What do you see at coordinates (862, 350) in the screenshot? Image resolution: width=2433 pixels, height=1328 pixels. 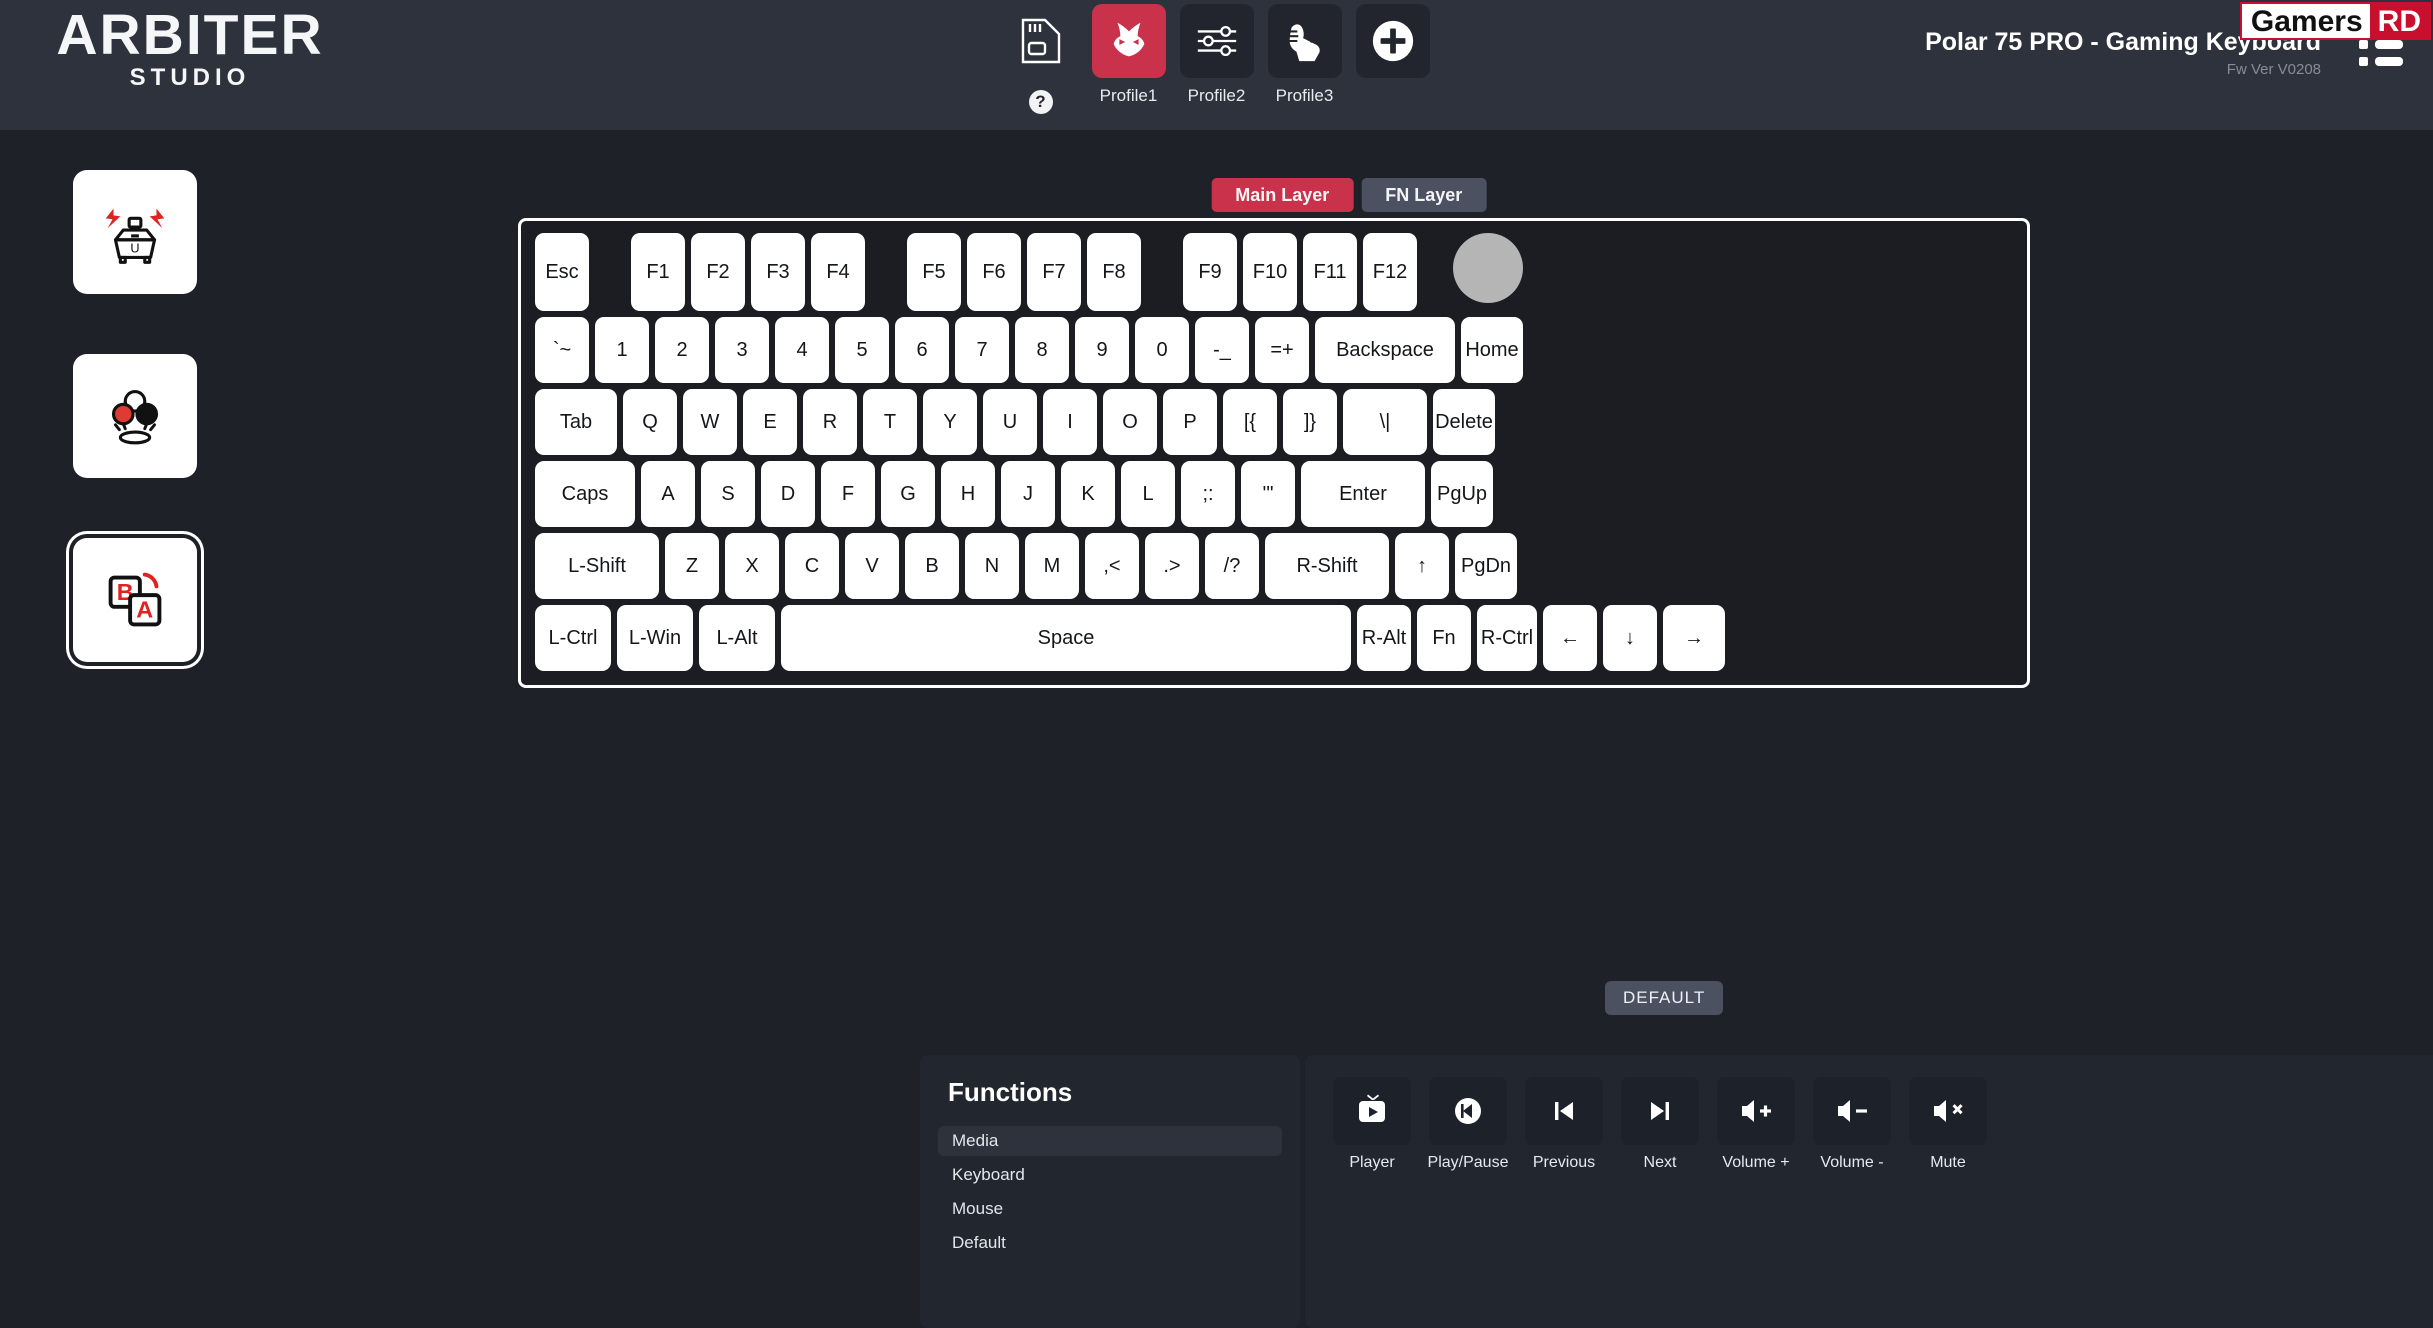 I see `key-5: 5` at bounding box center [862, 350].